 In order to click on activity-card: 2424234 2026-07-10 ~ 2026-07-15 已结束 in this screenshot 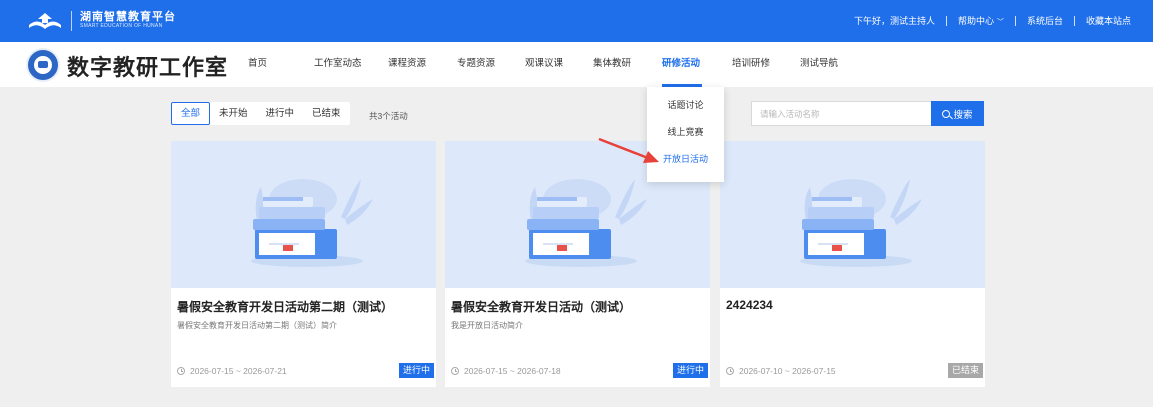, I will do `click(852, 264)`.